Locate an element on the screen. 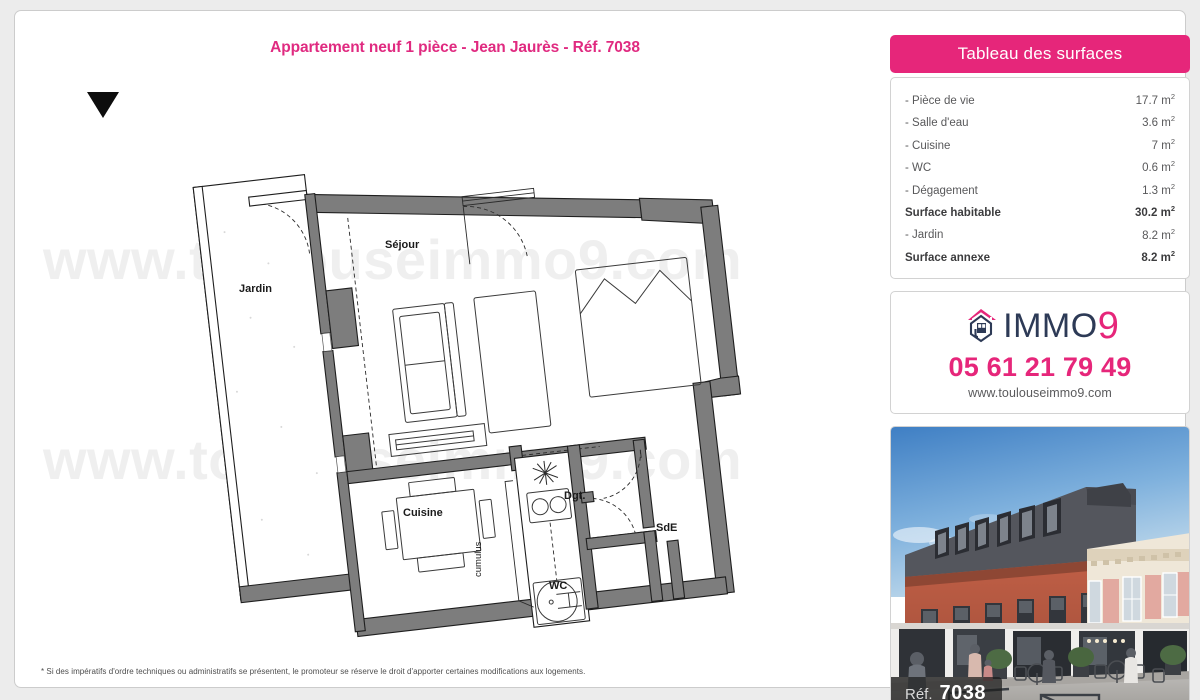 Image resolution: width=1200 pixels, height=700 pixels. surfaces-title: Tableau des surfaces is located at coordinates (1040, 53).